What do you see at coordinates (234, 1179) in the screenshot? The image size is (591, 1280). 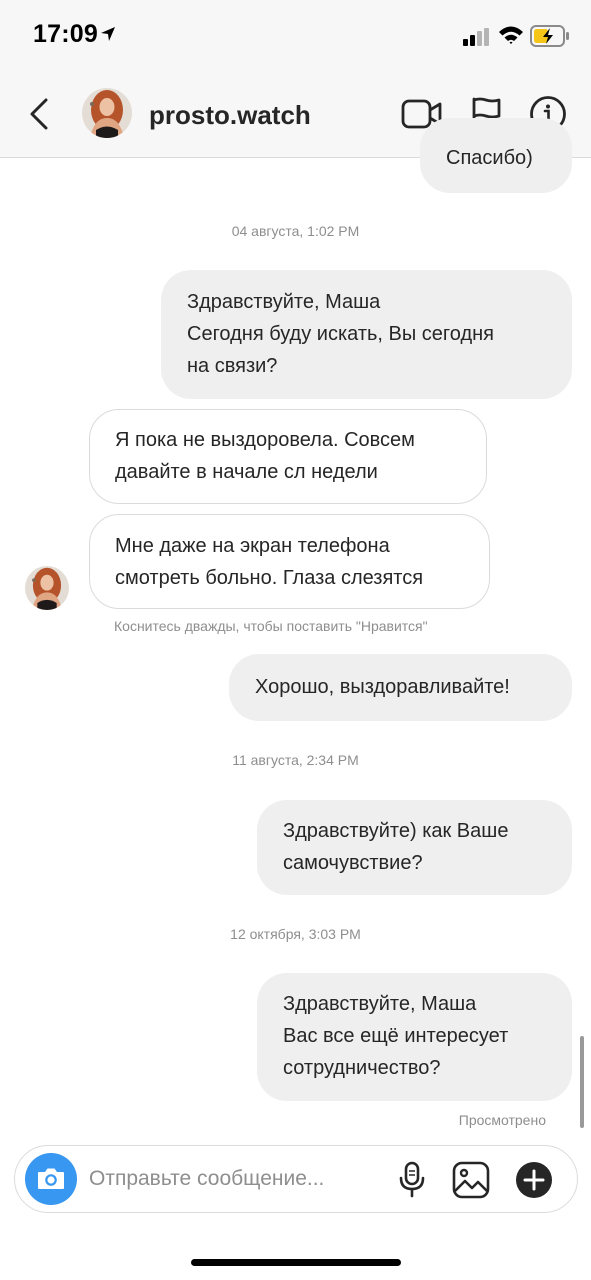 I see `message-input` at bounding box center [234, 1179].